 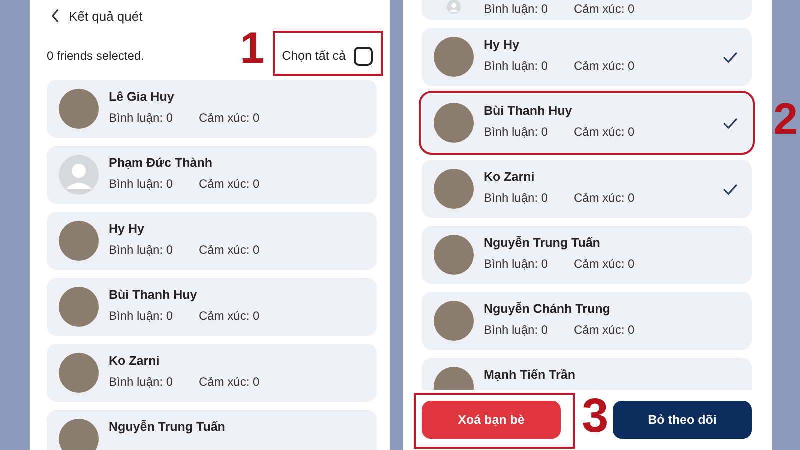 I want to click on step-number: 3, so click(x=595, y=417).